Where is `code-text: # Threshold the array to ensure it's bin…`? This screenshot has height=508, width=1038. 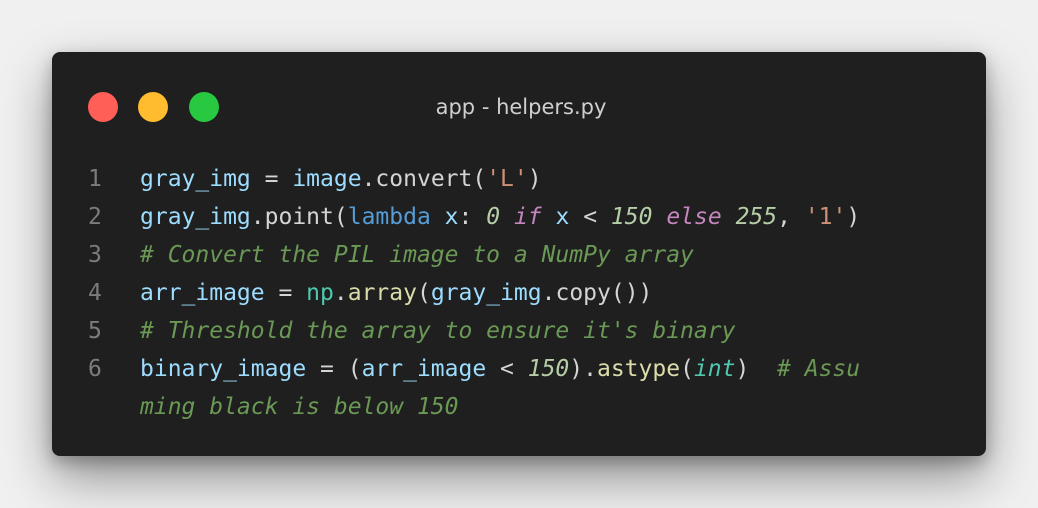
code-text: # Threshold the array to ensure it's bin… is located at coordinates (437, 331).